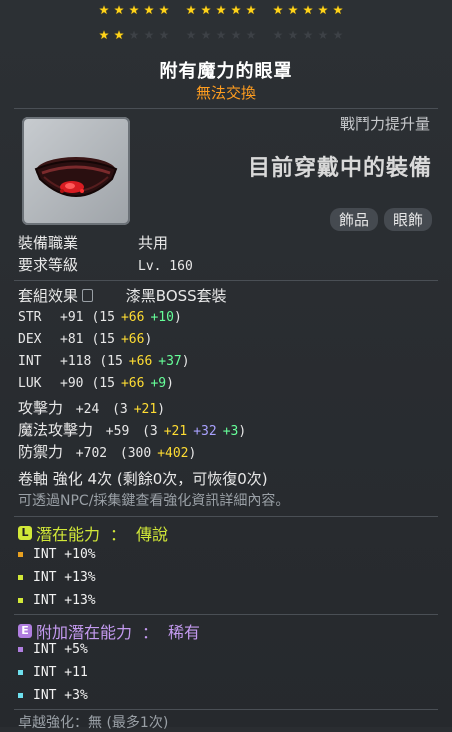  I want to click on potential-line: INT +13%, so click(57, 577).